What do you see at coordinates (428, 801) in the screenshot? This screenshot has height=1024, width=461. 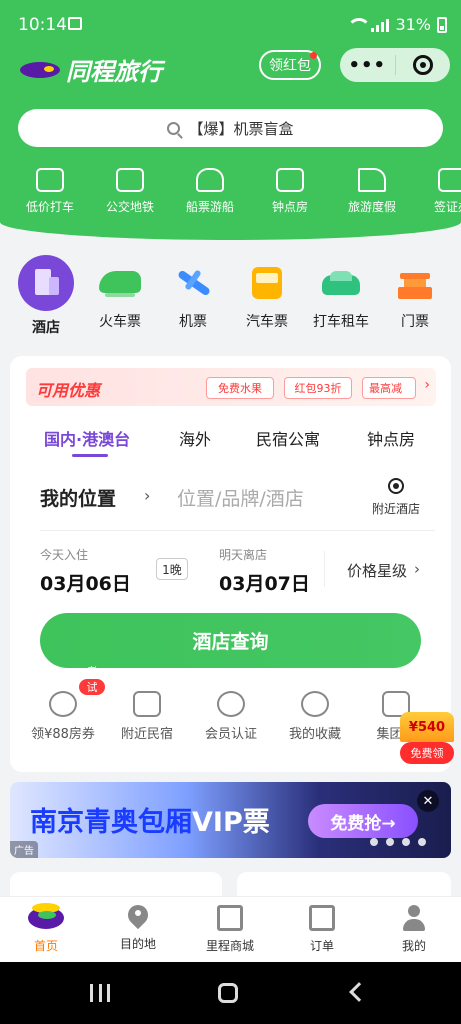 I see `close-icon: ✕` at bounding box center [428, 801].